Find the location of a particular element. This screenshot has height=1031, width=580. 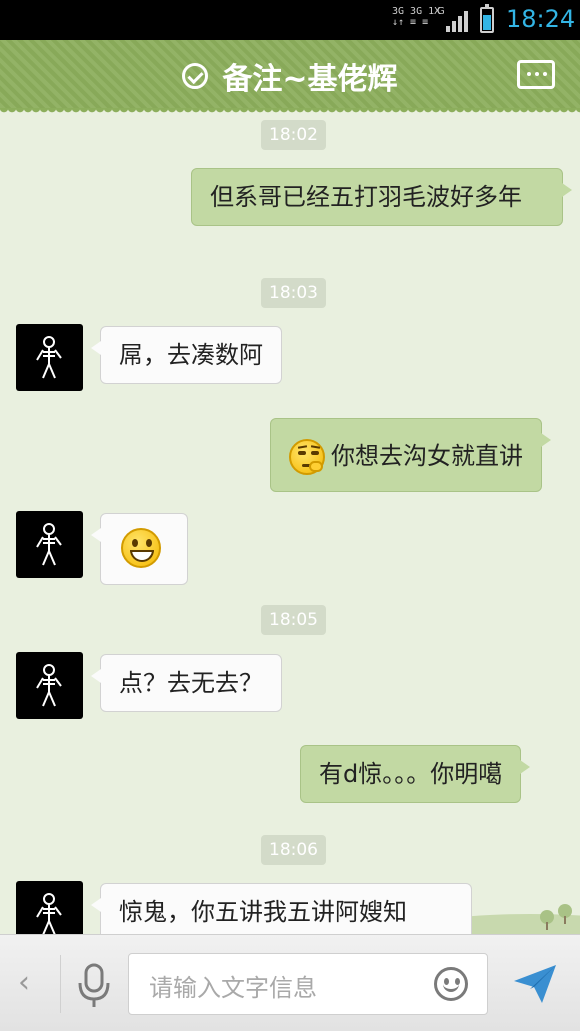

check-circle-icon is located at coordinates (195, 76).